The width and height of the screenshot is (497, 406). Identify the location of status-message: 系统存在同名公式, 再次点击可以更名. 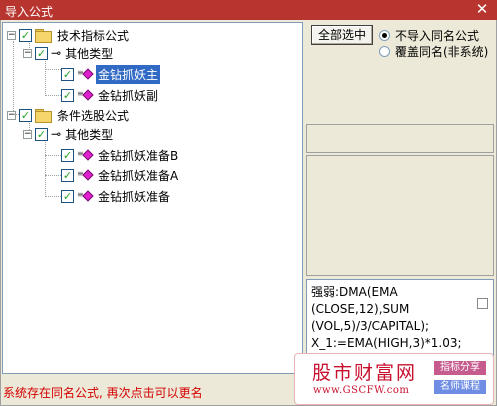
(103, 393).